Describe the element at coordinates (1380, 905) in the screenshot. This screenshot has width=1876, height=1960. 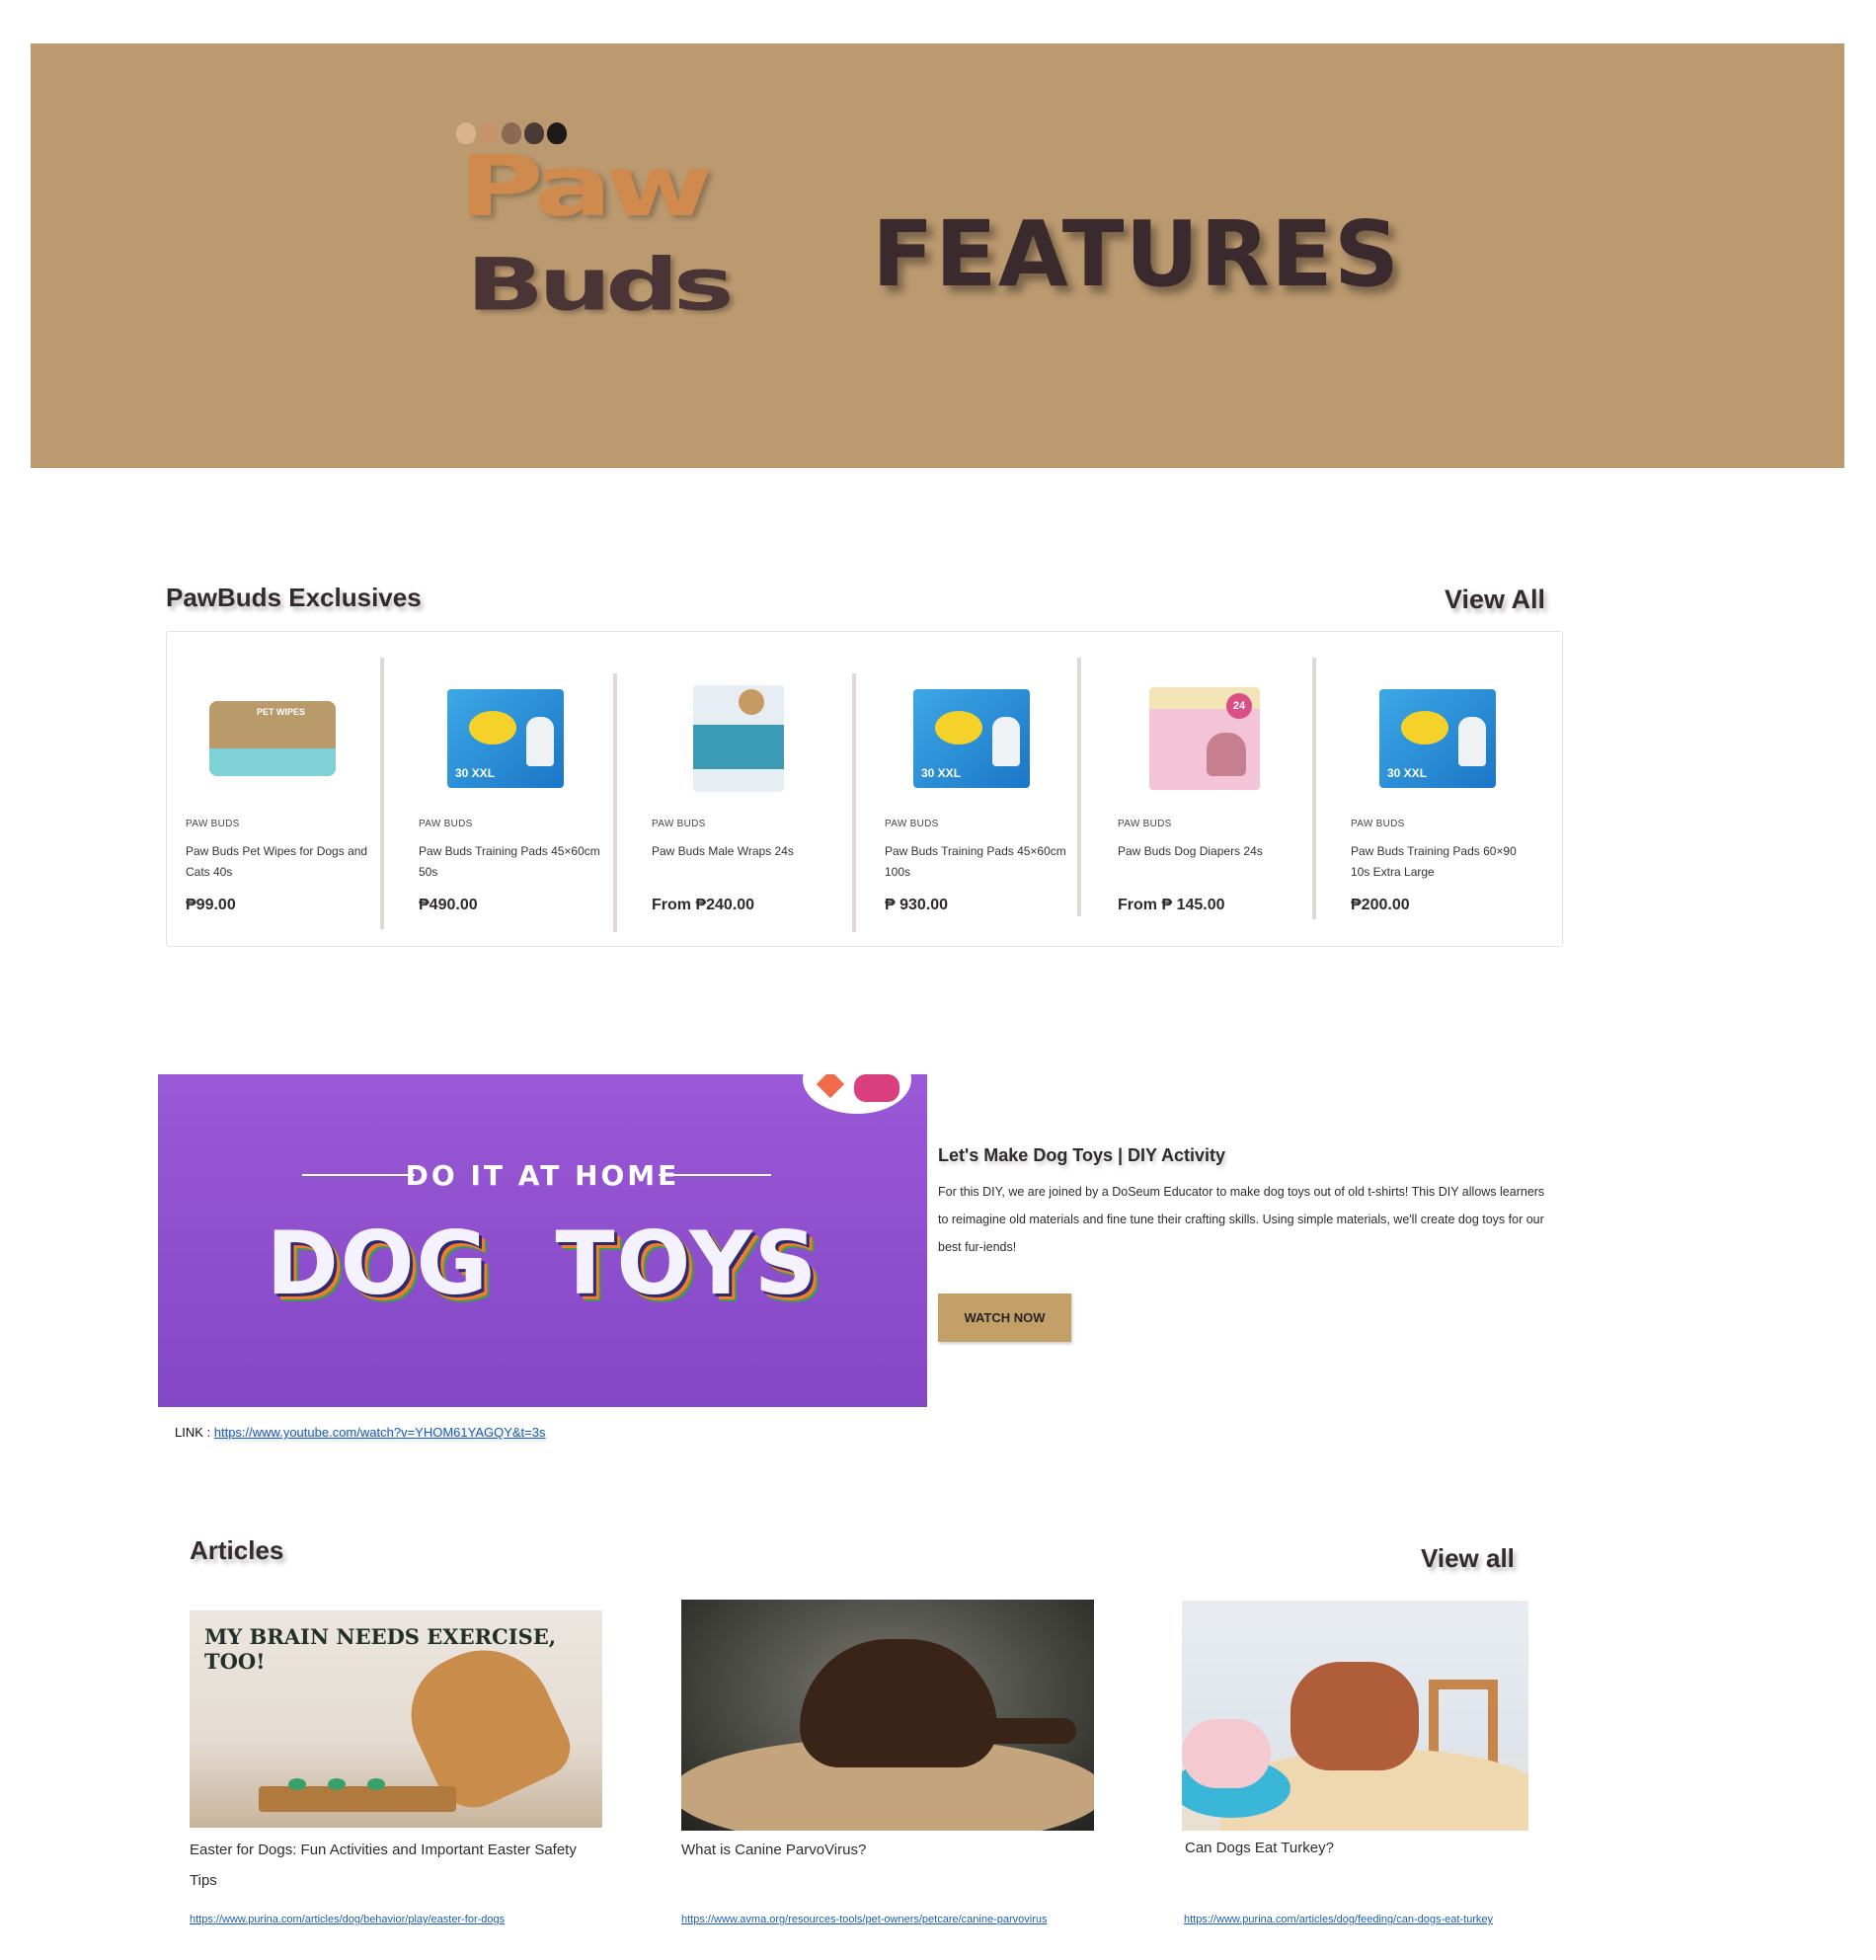
I see `product-price: ₱200.00` at that location.